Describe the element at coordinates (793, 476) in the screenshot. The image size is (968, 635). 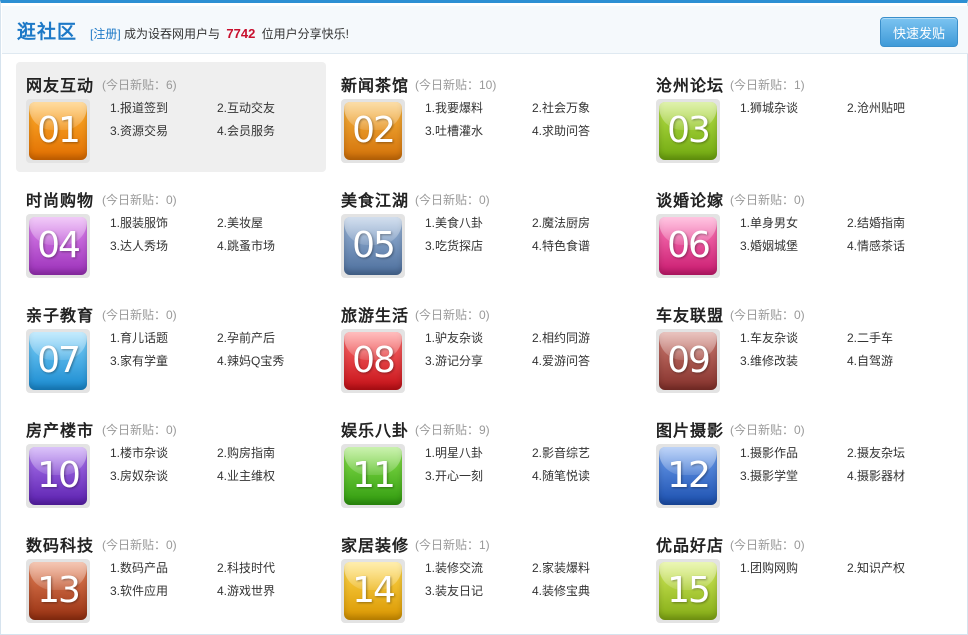
I see `subforum-link: 3.摄影学堂` at that location.